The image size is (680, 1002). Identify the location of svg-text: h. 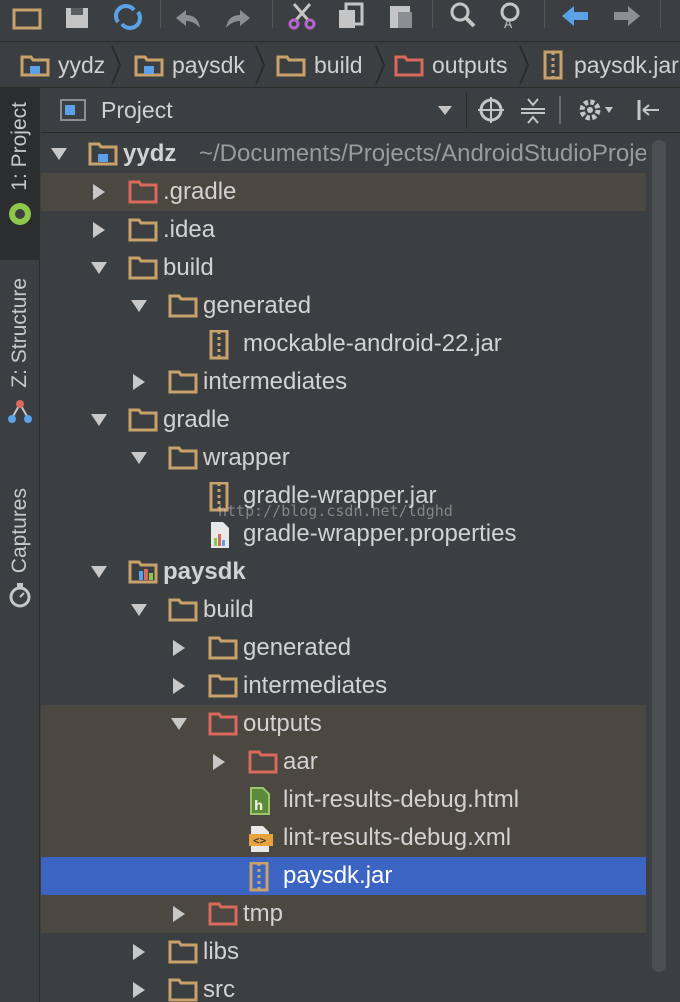
(258, 806).